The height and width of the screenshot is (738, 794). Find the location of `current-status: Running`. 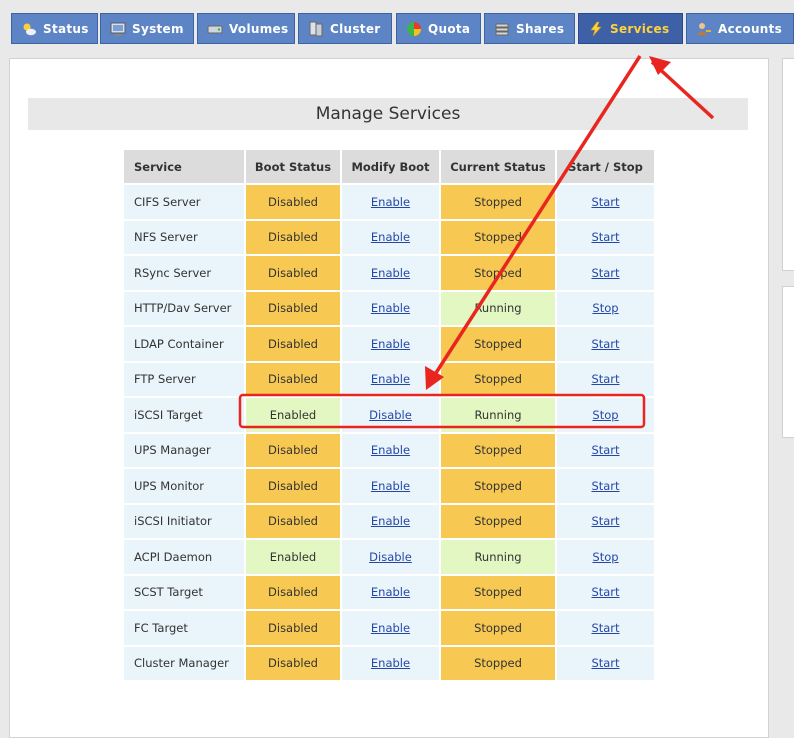

current-status: Running is located at coordinates (498, 415).